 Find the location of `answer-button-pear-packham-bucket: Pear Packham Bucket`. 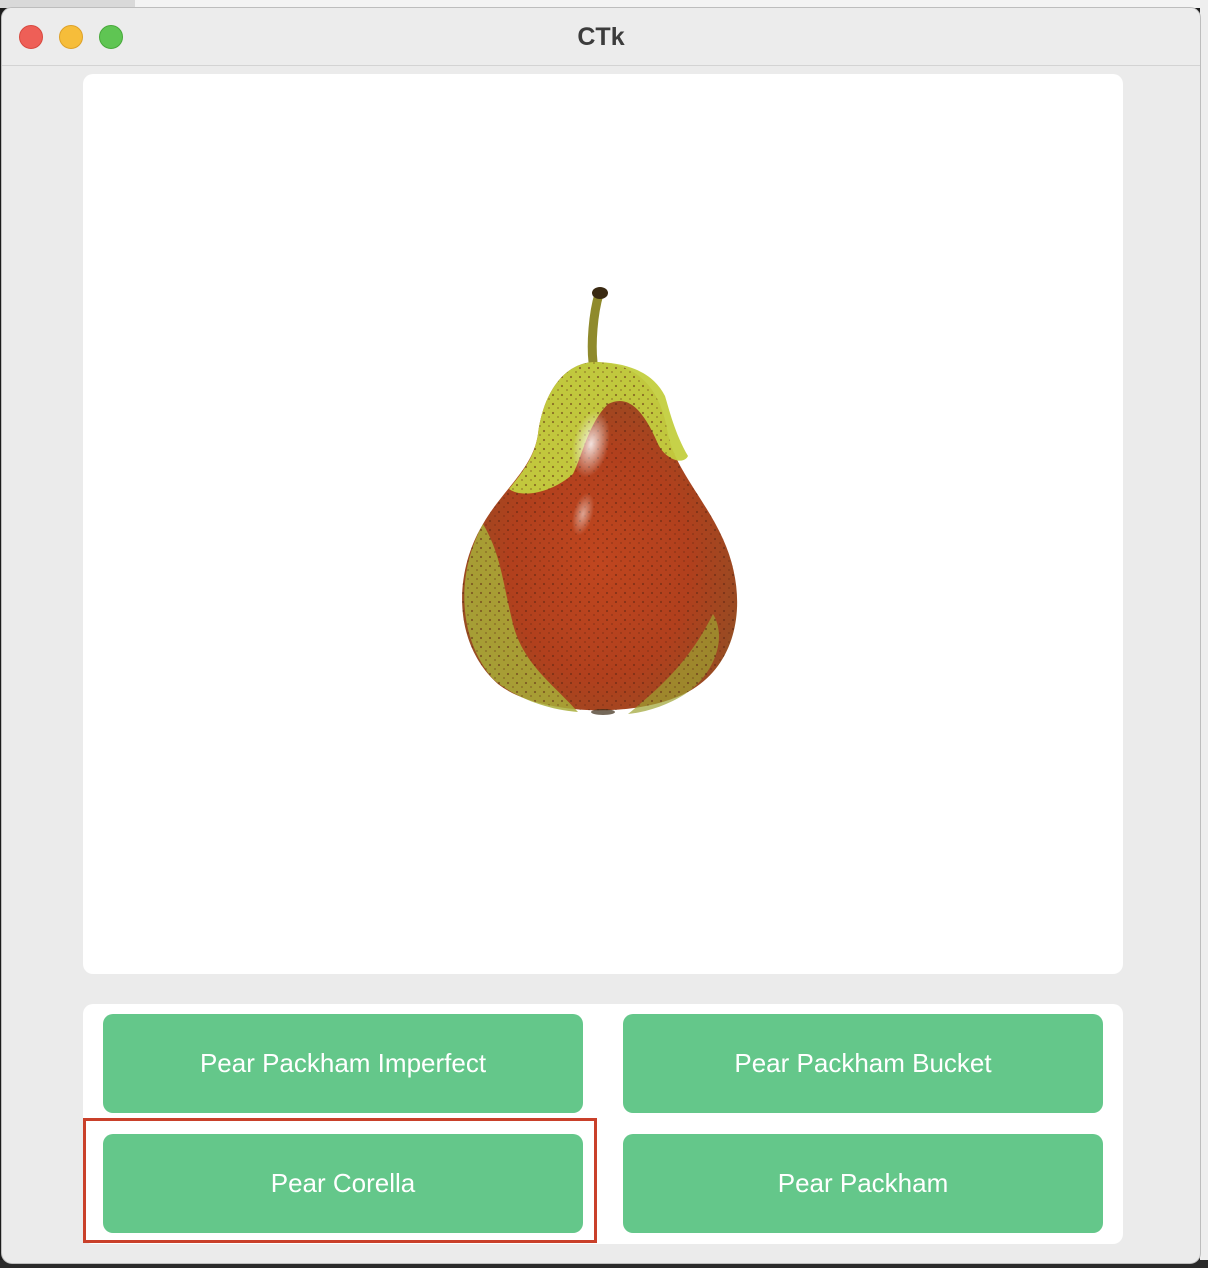

answer-button-pear-packham-bucket: Pear Packham Bucket is located at coordinates (863, 1063).